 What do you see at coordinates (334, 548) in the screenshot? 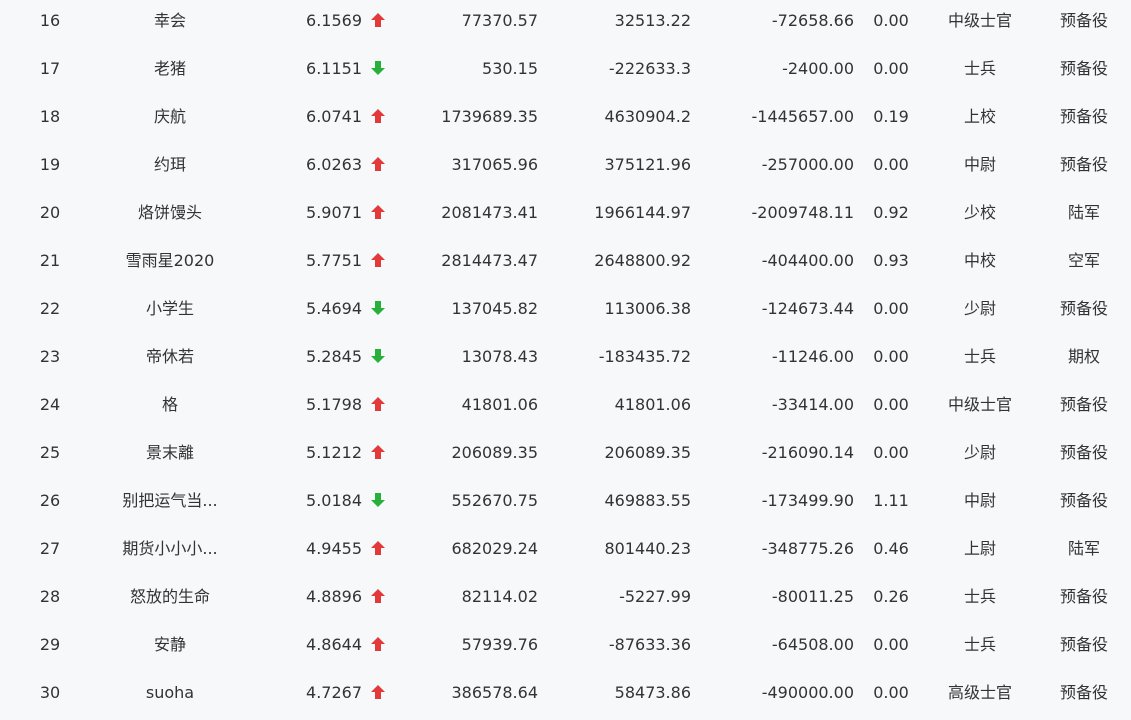
I see `score-cell: 4.9455` at bounding box center [334, 548].